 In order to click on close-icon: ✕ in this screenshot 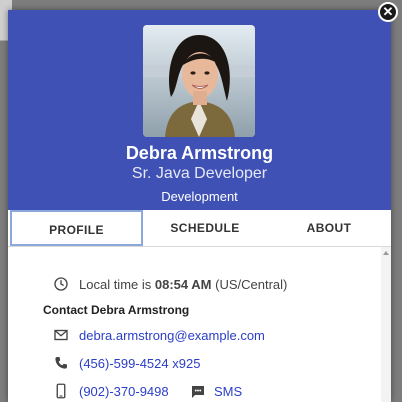, I will do `click(388, 11)`.